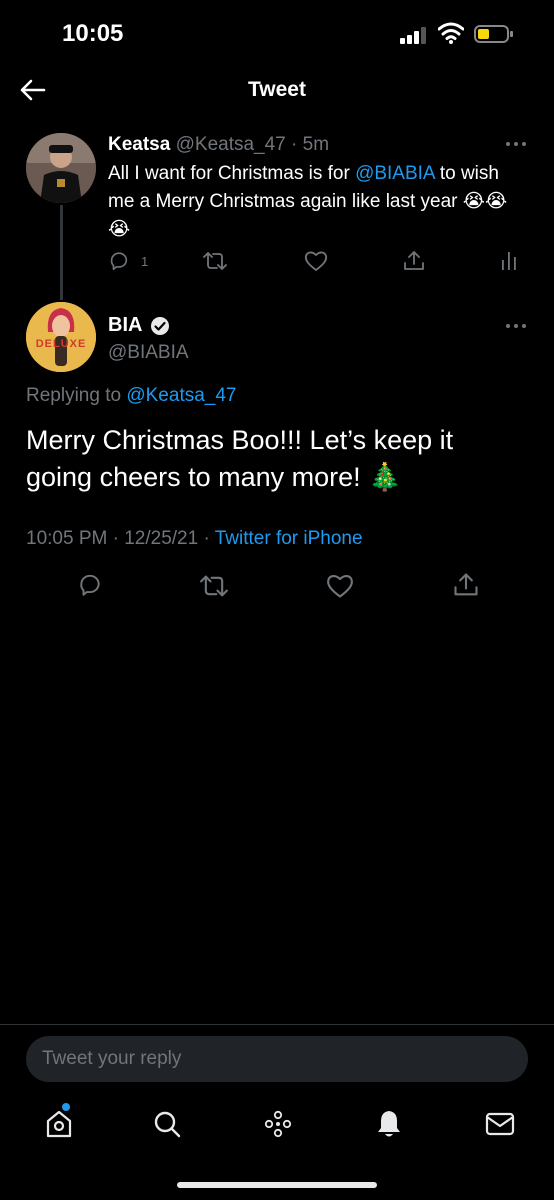 Image resolution: width=554 pixels, height=1200 pixels. Describe the element at coordinates (61, 337) in the screenshot. I see `avatar: DELUXE` at that location.